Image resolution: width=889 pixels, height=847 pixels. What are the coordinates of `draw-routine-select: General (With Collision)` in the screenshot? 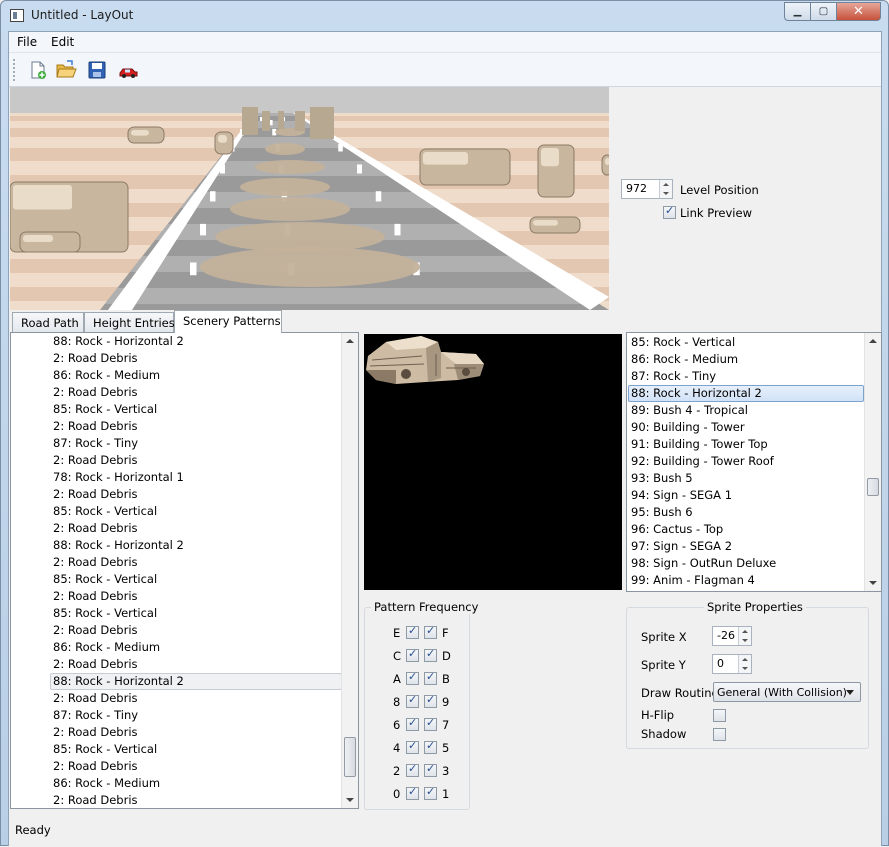 It's located at (787, 692).